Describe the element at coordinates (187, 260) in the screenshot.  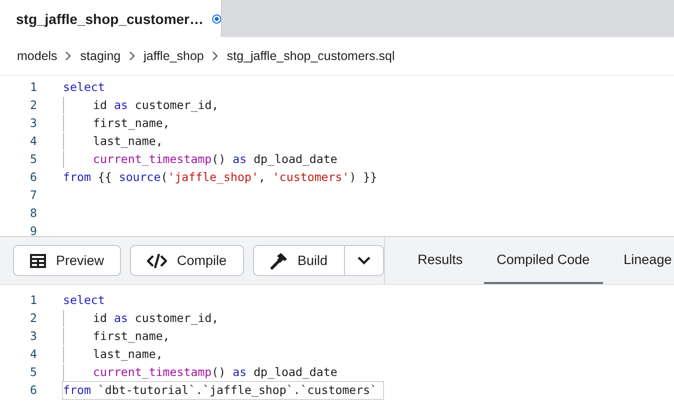
I see `compile-button: Compile` at that location.